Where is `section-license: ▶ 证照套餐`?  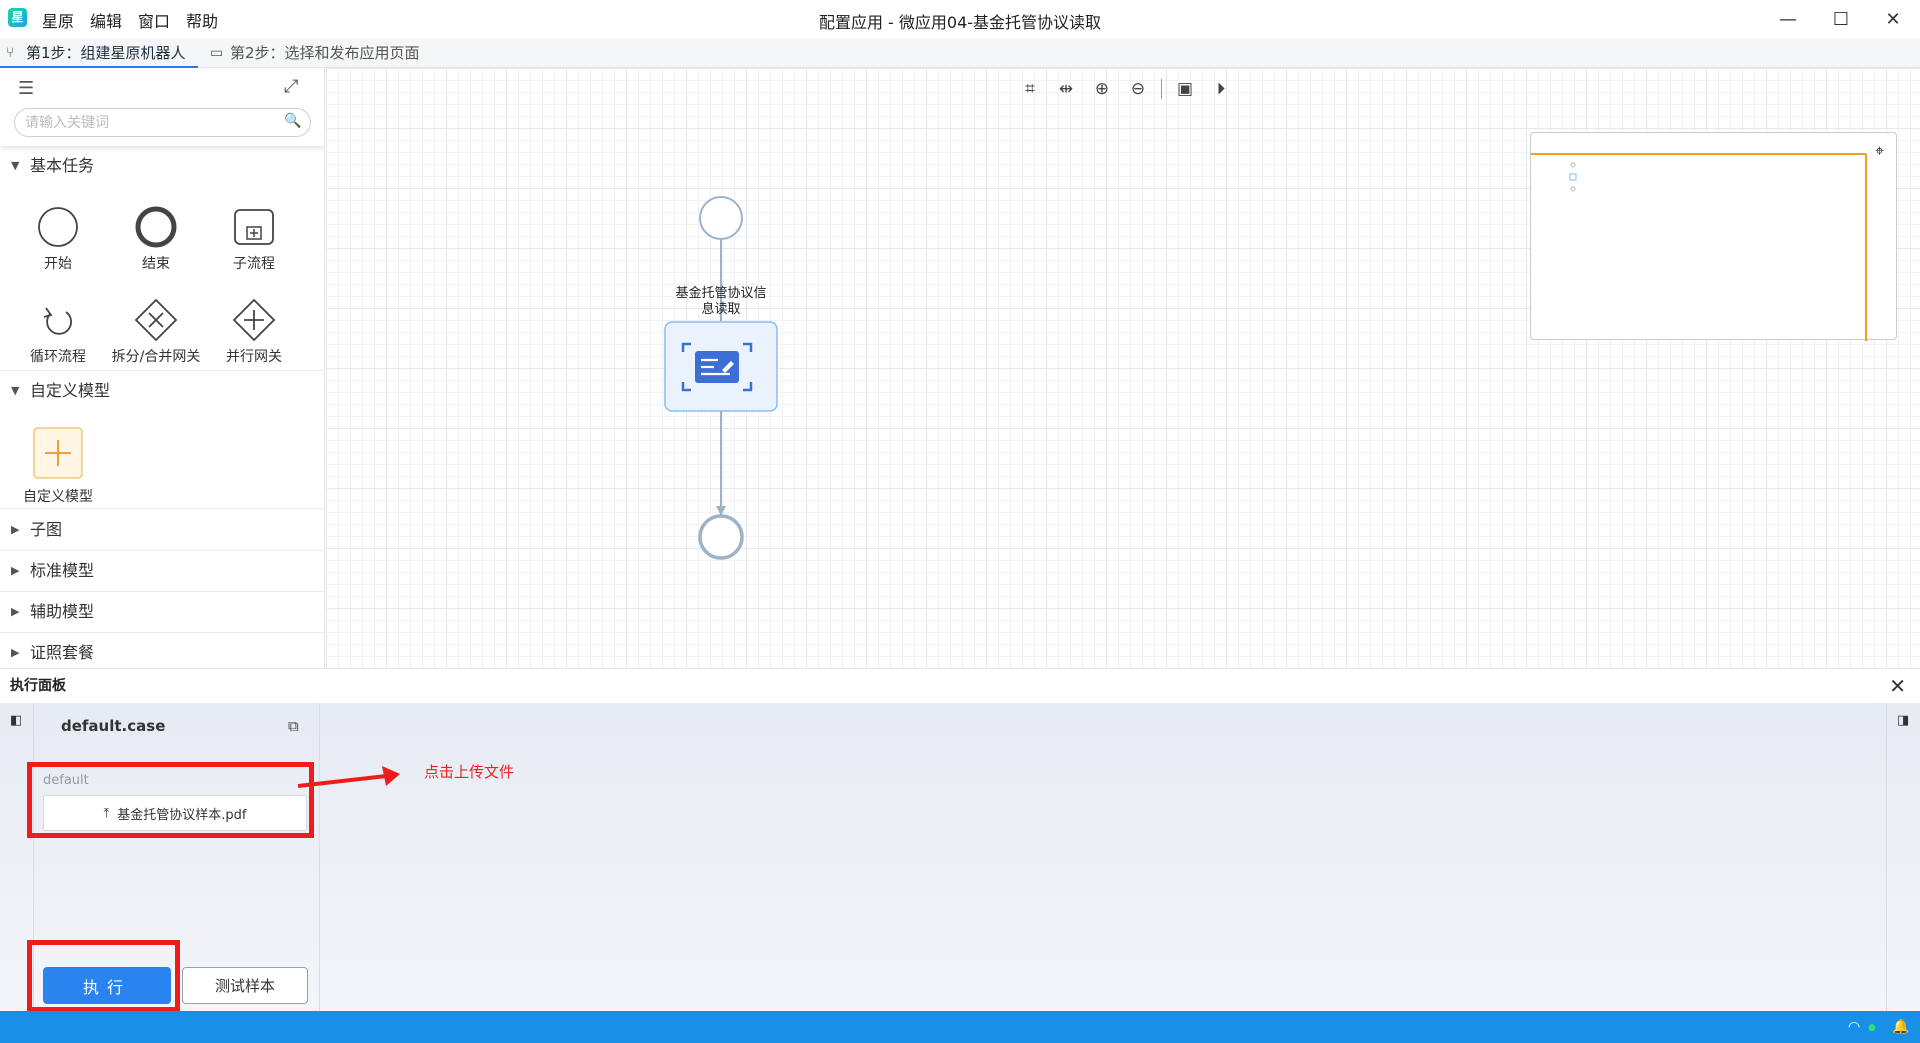
section-license: ▶ 证照套餐 is located at coordinates (162, 650).